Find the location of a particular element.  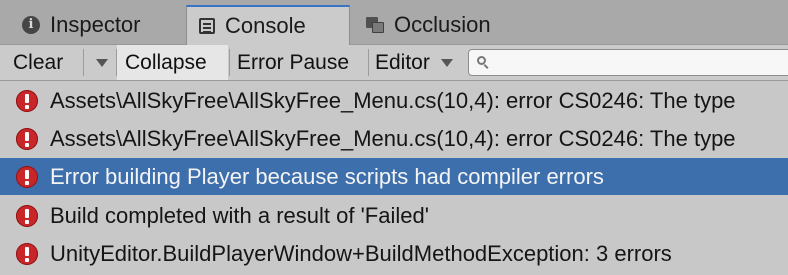

occlusion-icon is located at coordinates (375, 24).